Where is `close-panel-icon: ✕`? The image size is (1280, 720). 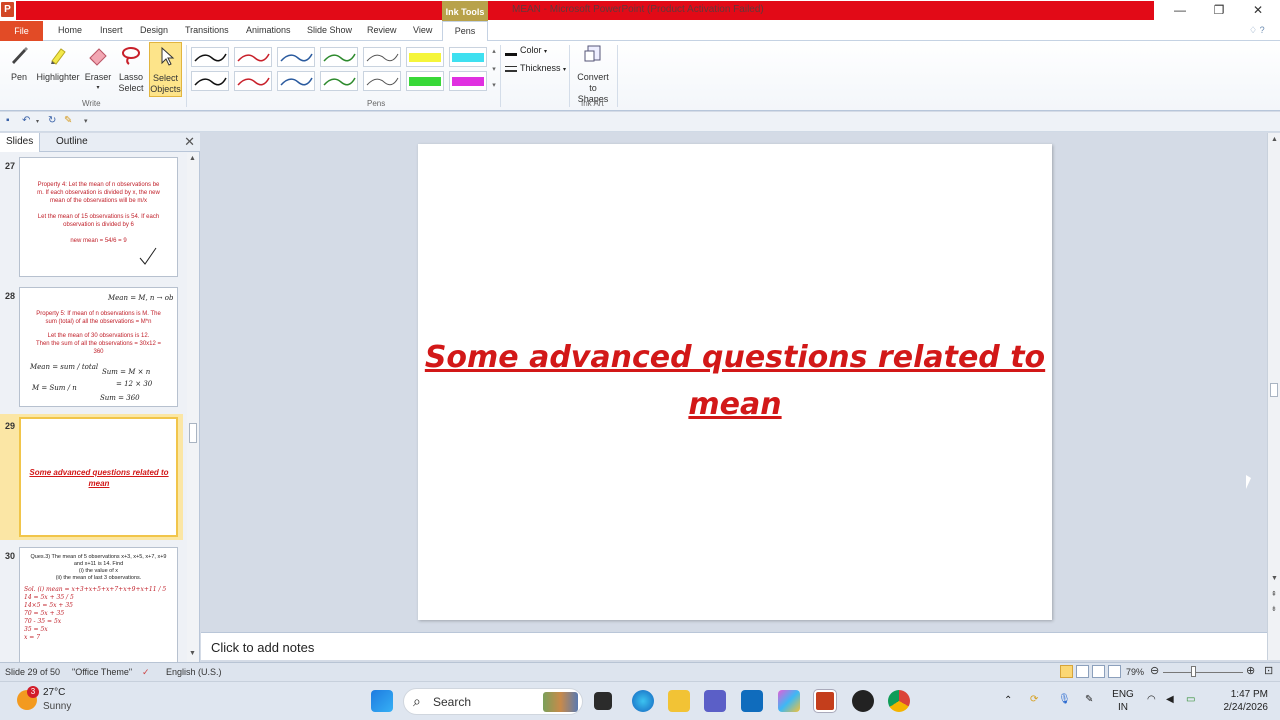 close-panel-icon: ✕ is located at coordinates (189, 142).